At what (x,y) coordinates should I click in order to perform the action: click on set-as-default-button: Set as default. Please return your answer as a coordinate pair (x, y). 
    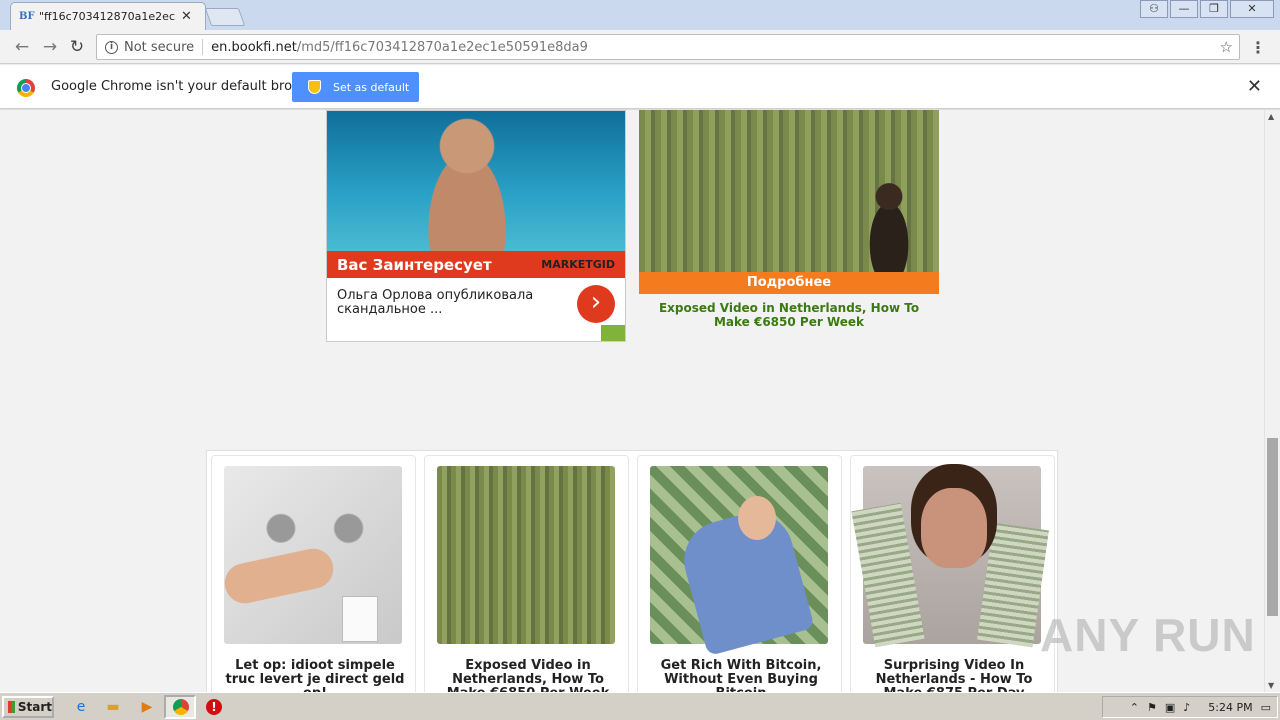
    Looking at the image, I should click on (355, 87).